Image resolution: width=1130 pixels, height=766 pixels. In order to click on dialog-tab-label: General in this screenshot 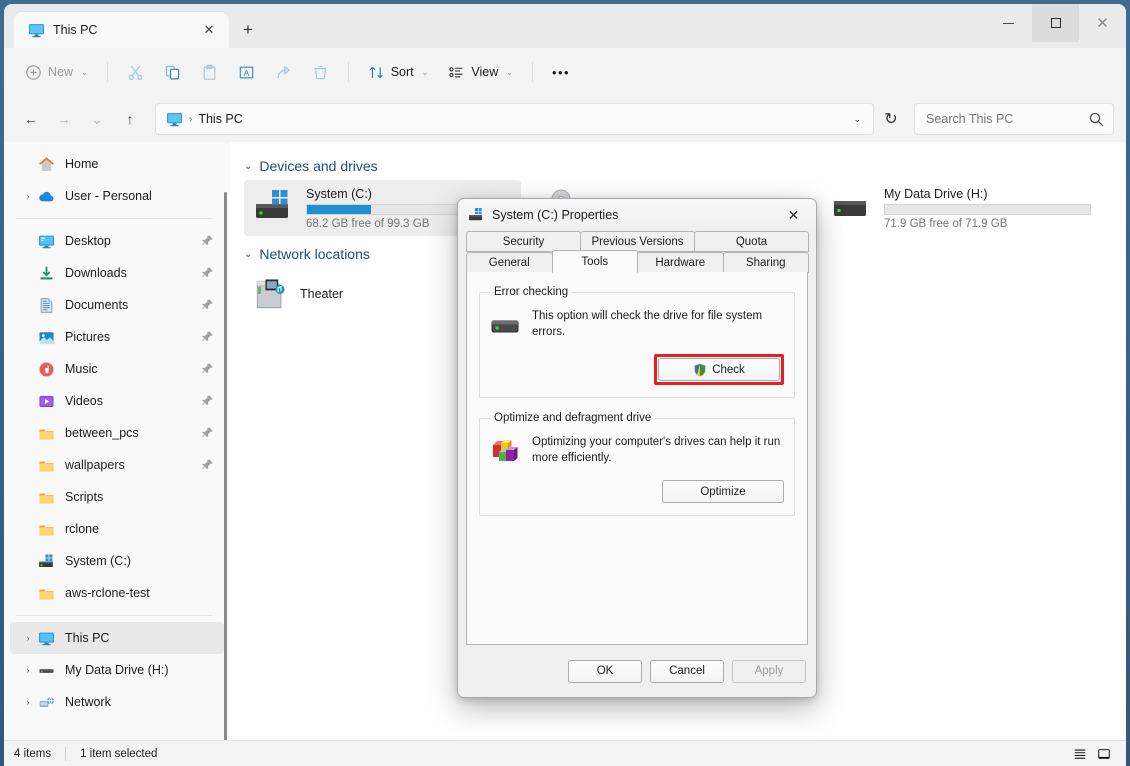, I will do `click(509, 262)`.